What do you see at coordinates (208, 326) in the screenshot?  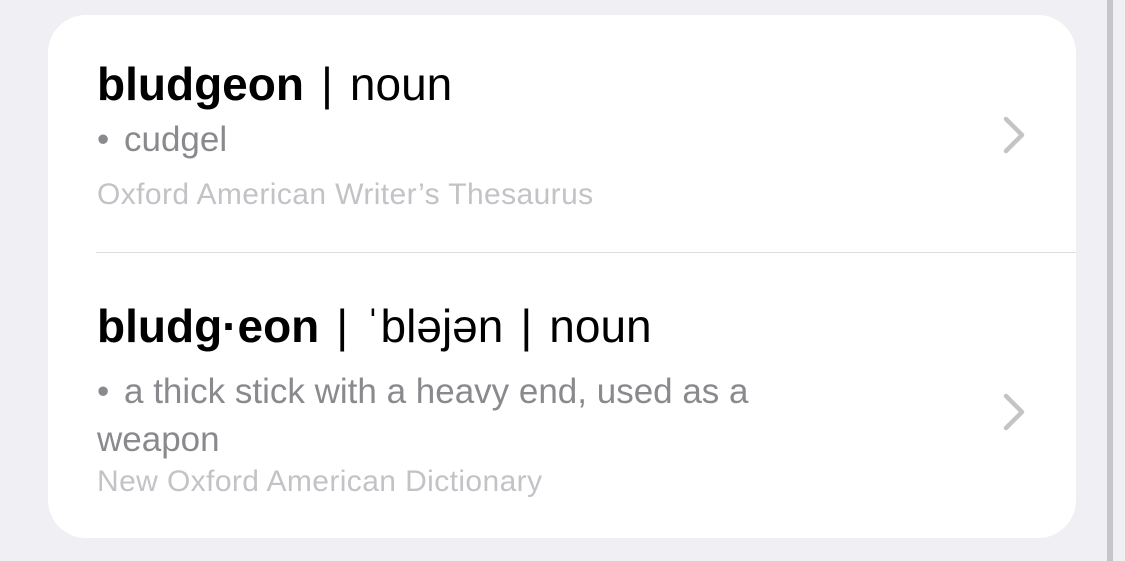 I see `headword: bludg·eon` at bounding box center [208, 326].